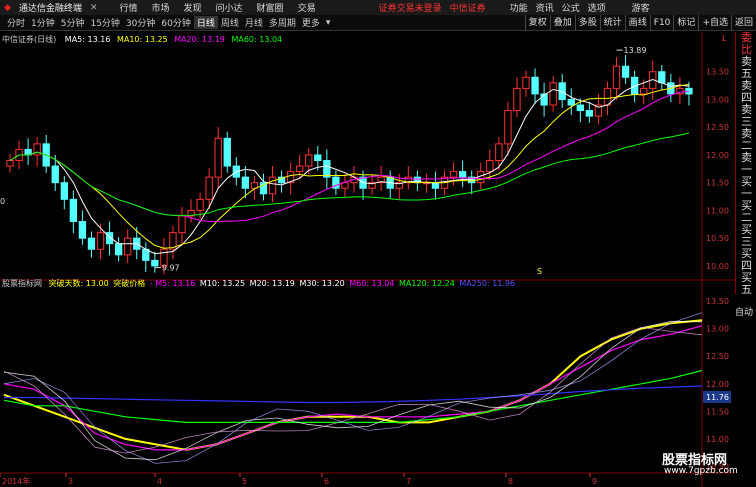 The height and width of the screenshot is (487, 756). I want to click on period-weekly: 周线, so click(230, 22).